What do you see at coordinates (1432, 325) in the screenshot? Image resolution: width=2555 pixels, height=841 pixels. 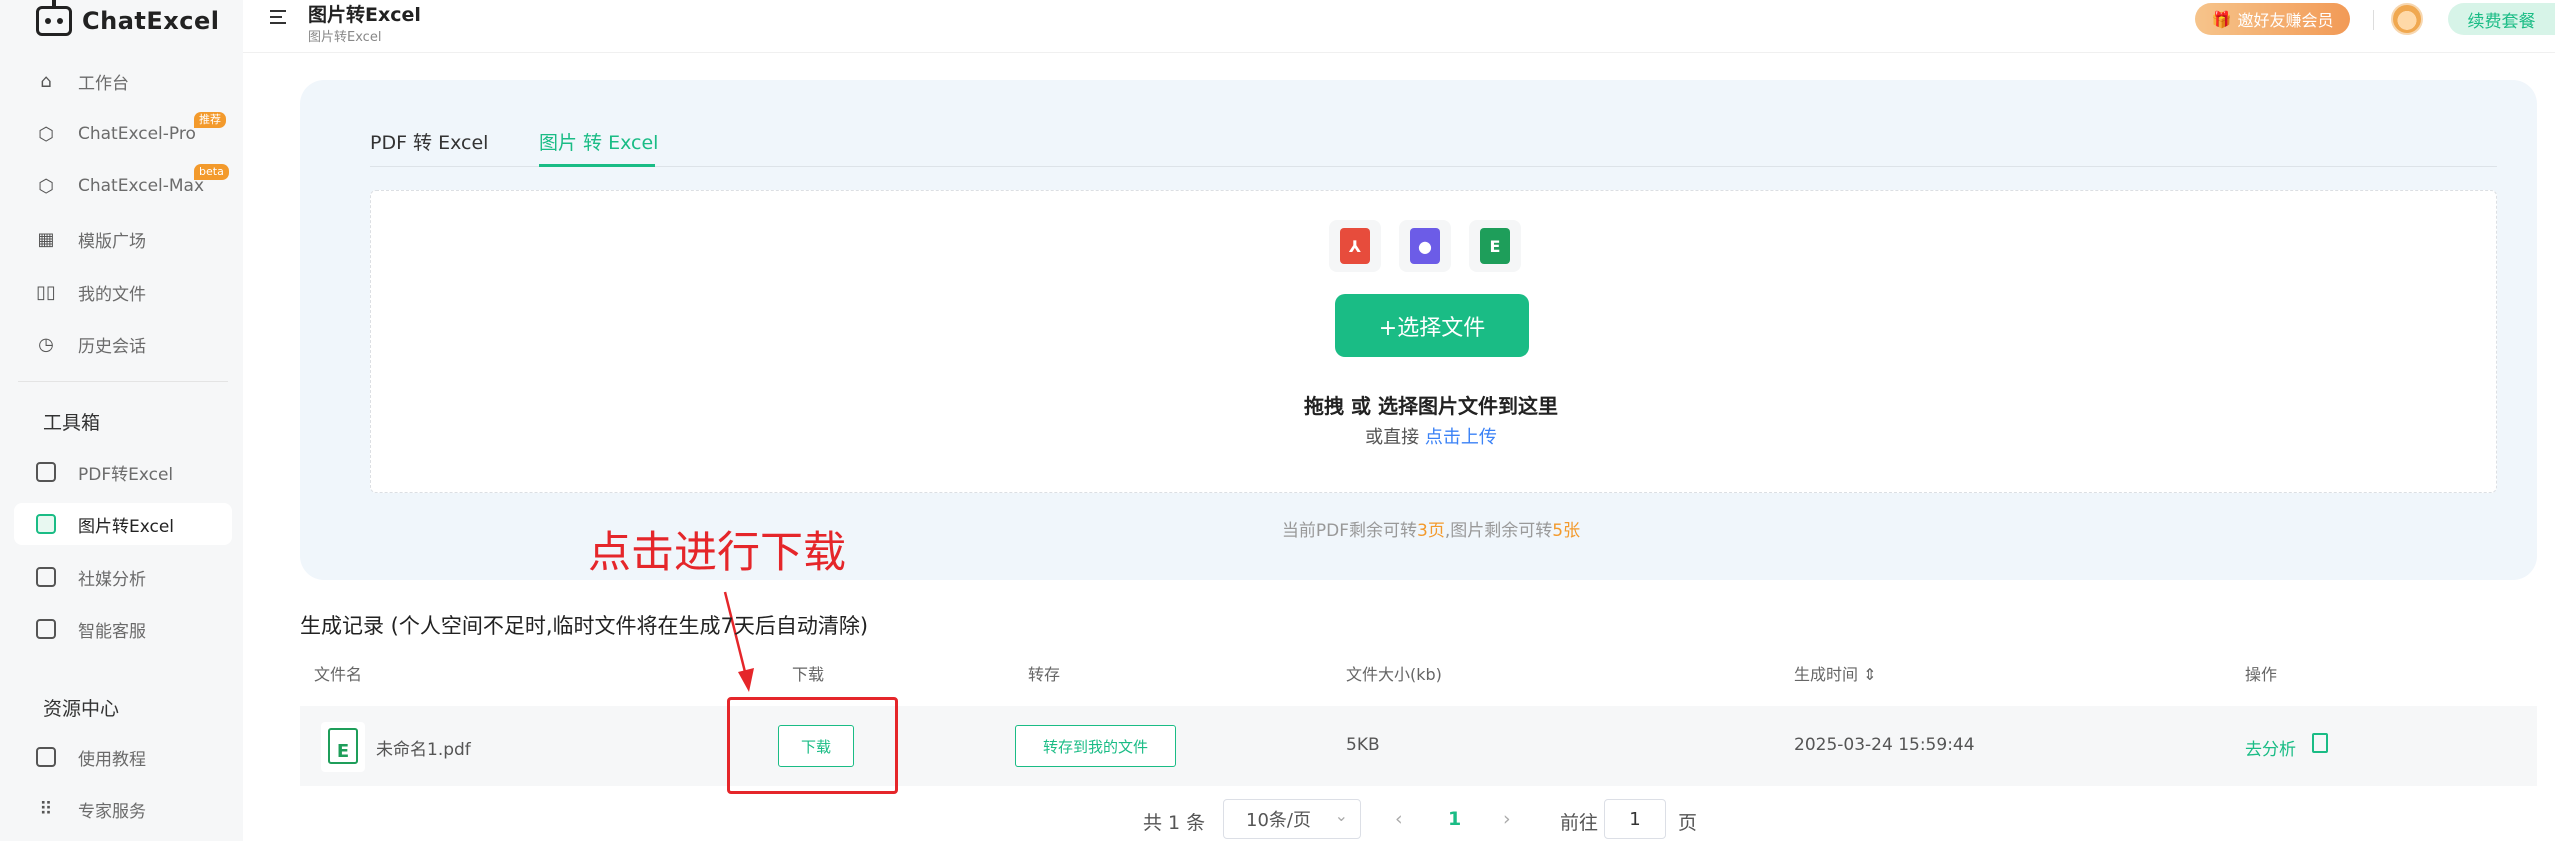 I see `choose-file-button: +选择文件` at bounding box center [1432, 325].